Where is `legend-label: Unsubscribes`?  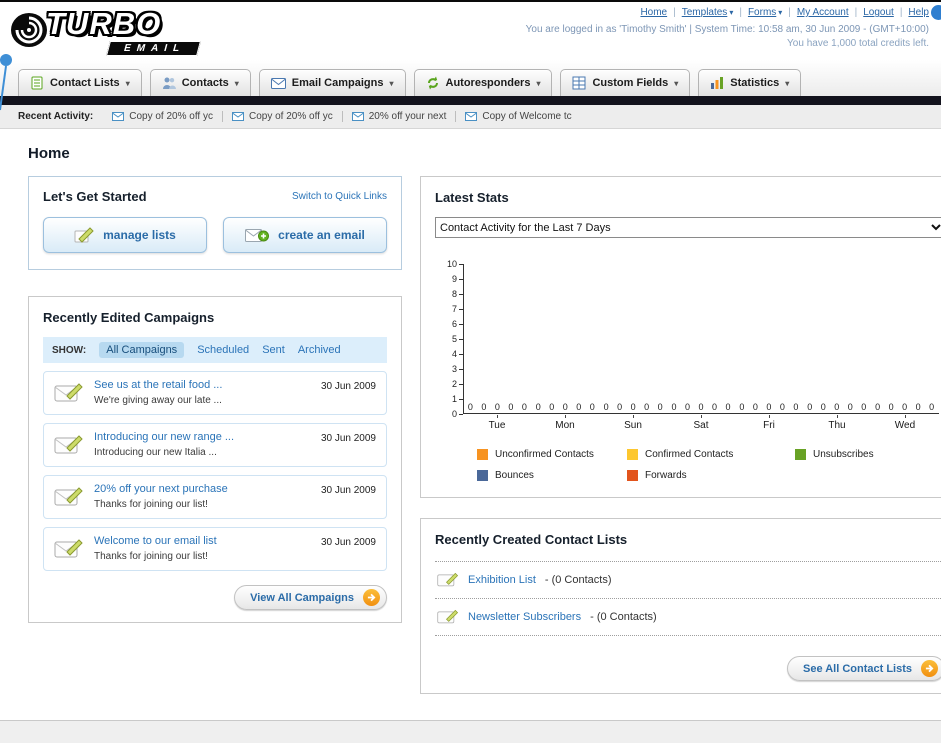 legend-label: Unsubscribes is located at coordinates (843, 454).